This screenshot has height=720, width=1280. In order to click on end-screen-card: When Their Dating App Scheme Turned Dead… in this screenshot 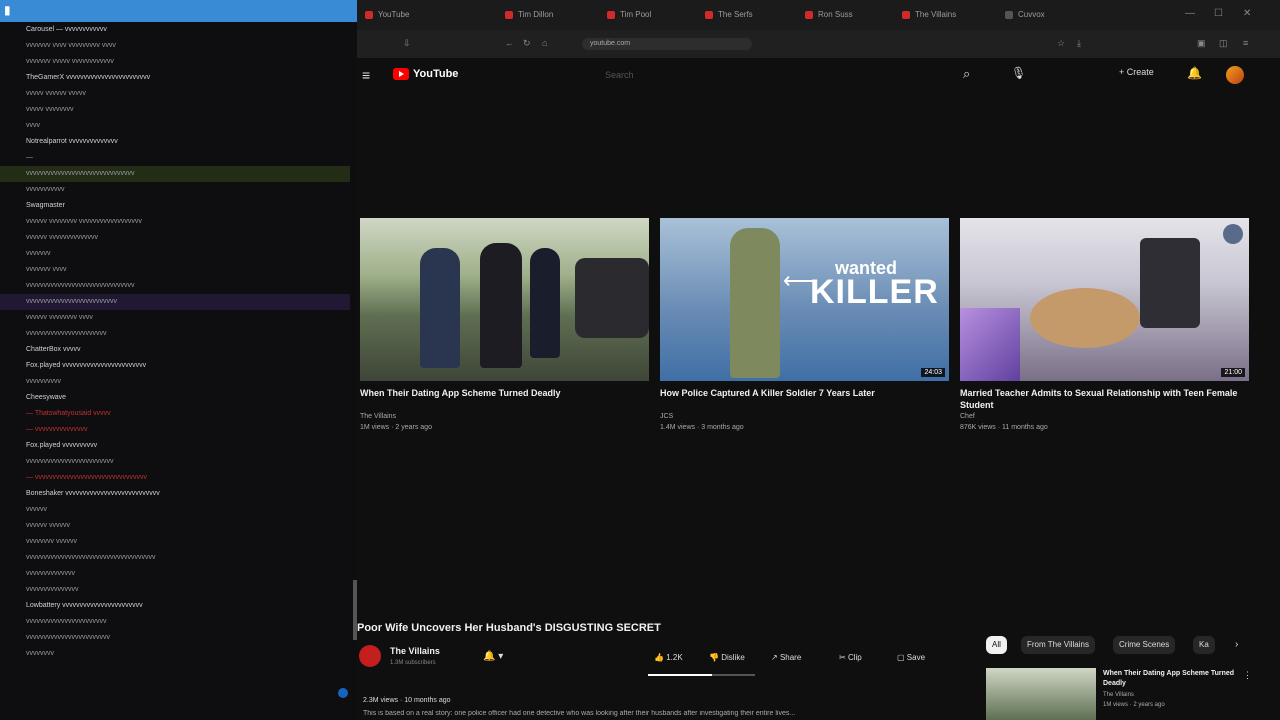, I will do `click(504, 325)`.